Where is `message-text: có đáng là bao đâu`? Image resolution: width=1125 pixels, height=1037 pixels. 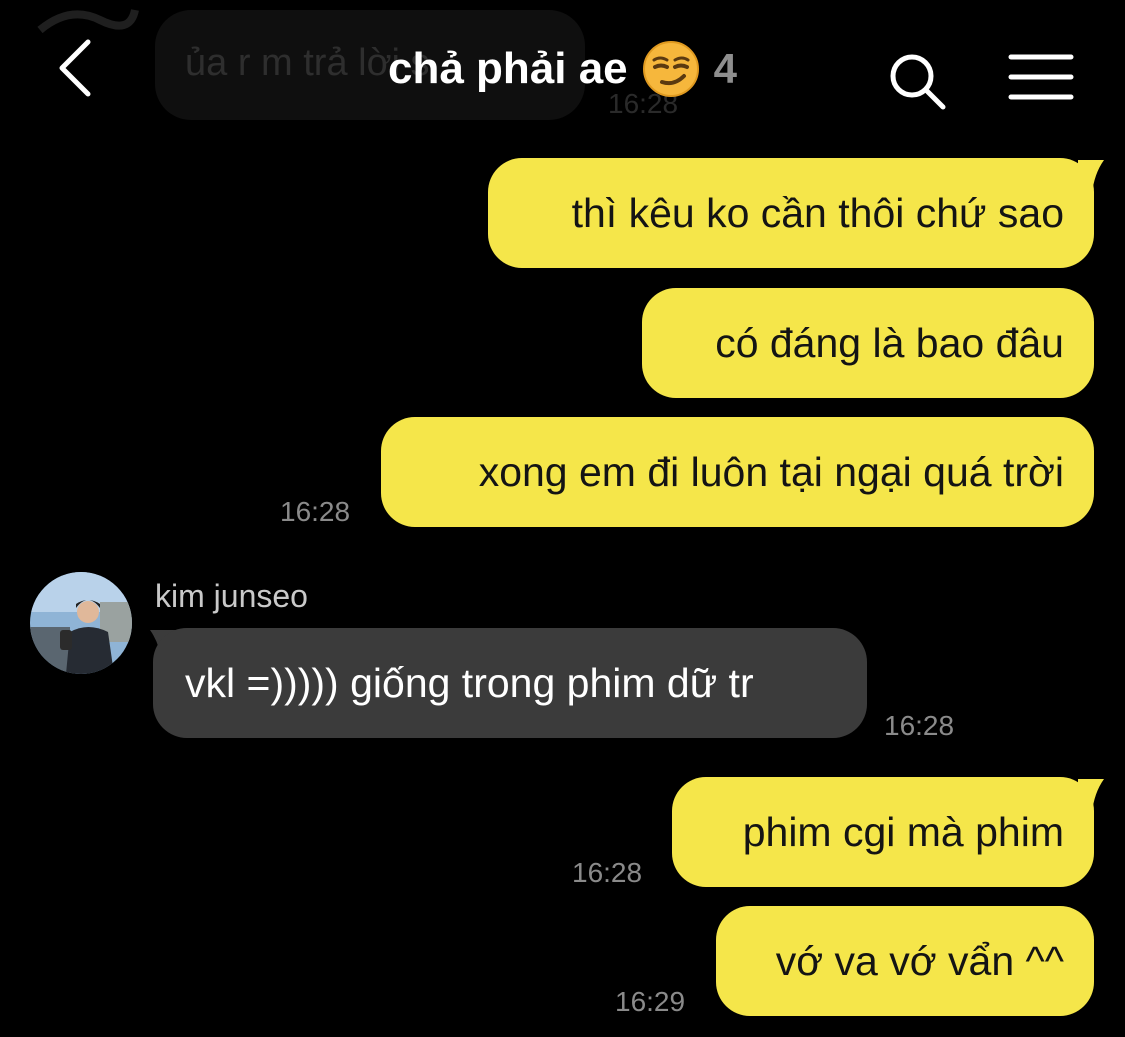
message-text: có đáng là bao đâu is located at coordinates (889, 343).